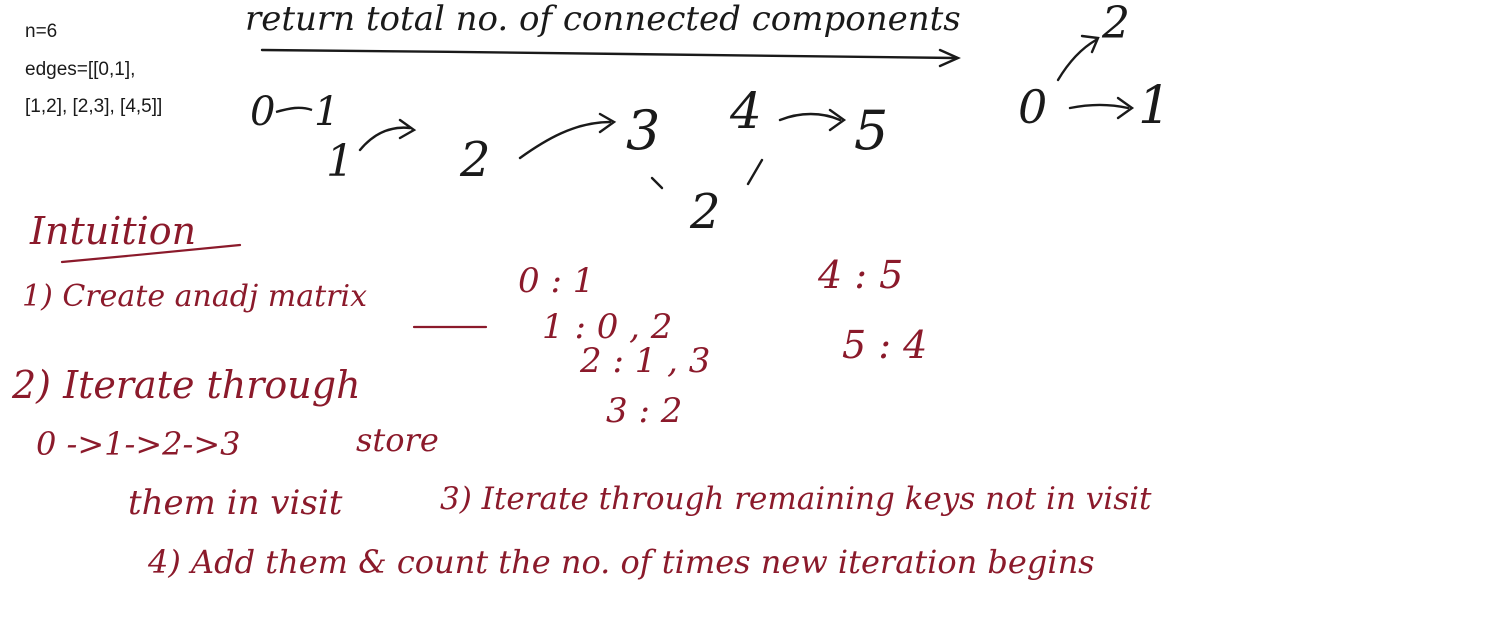 The image size is (1489, 621). Describe the element at coordinates (340, 161) in the screenshot. I see `node-1: 1` at that location.